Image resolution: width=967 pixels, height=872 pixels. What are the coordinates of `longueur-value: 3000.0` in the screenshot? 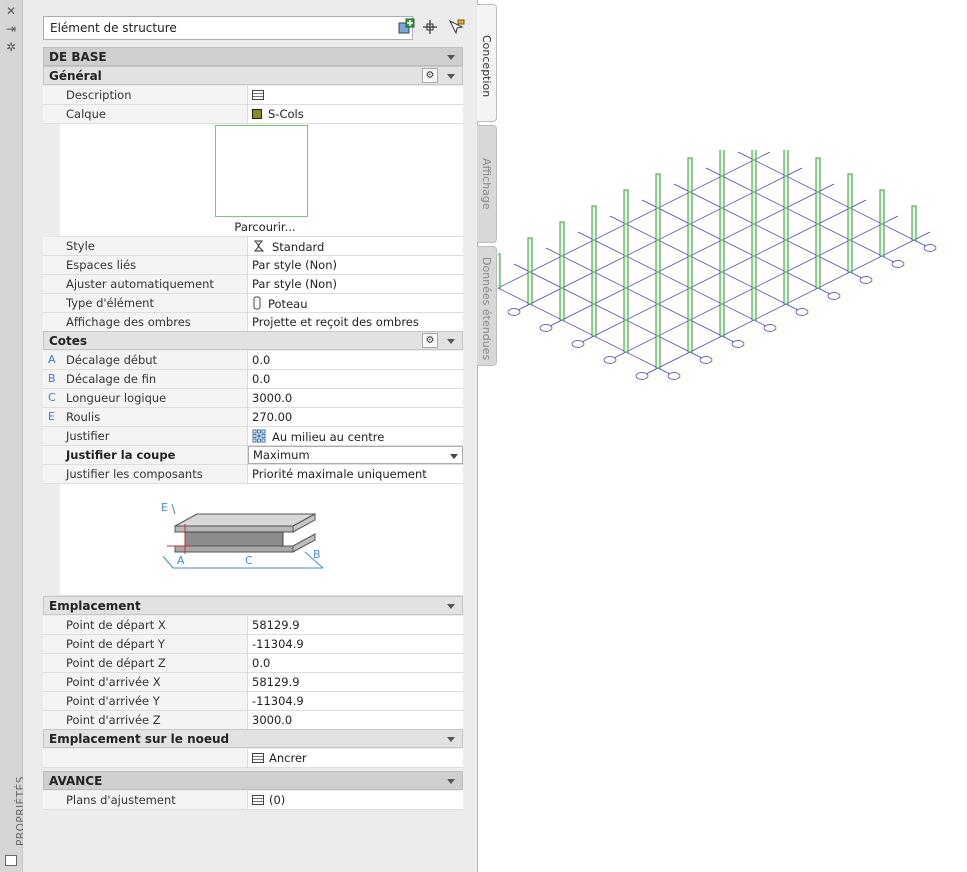 It's located at (355, 398).